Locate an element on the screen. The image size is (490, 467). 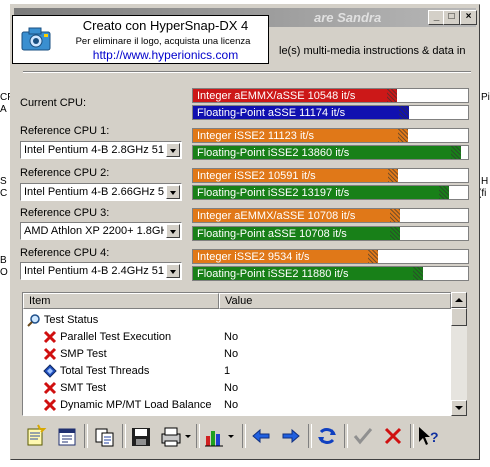
bar-label: Floating-Point aSSE 11174 it/s is located at coordinates (271, 113).